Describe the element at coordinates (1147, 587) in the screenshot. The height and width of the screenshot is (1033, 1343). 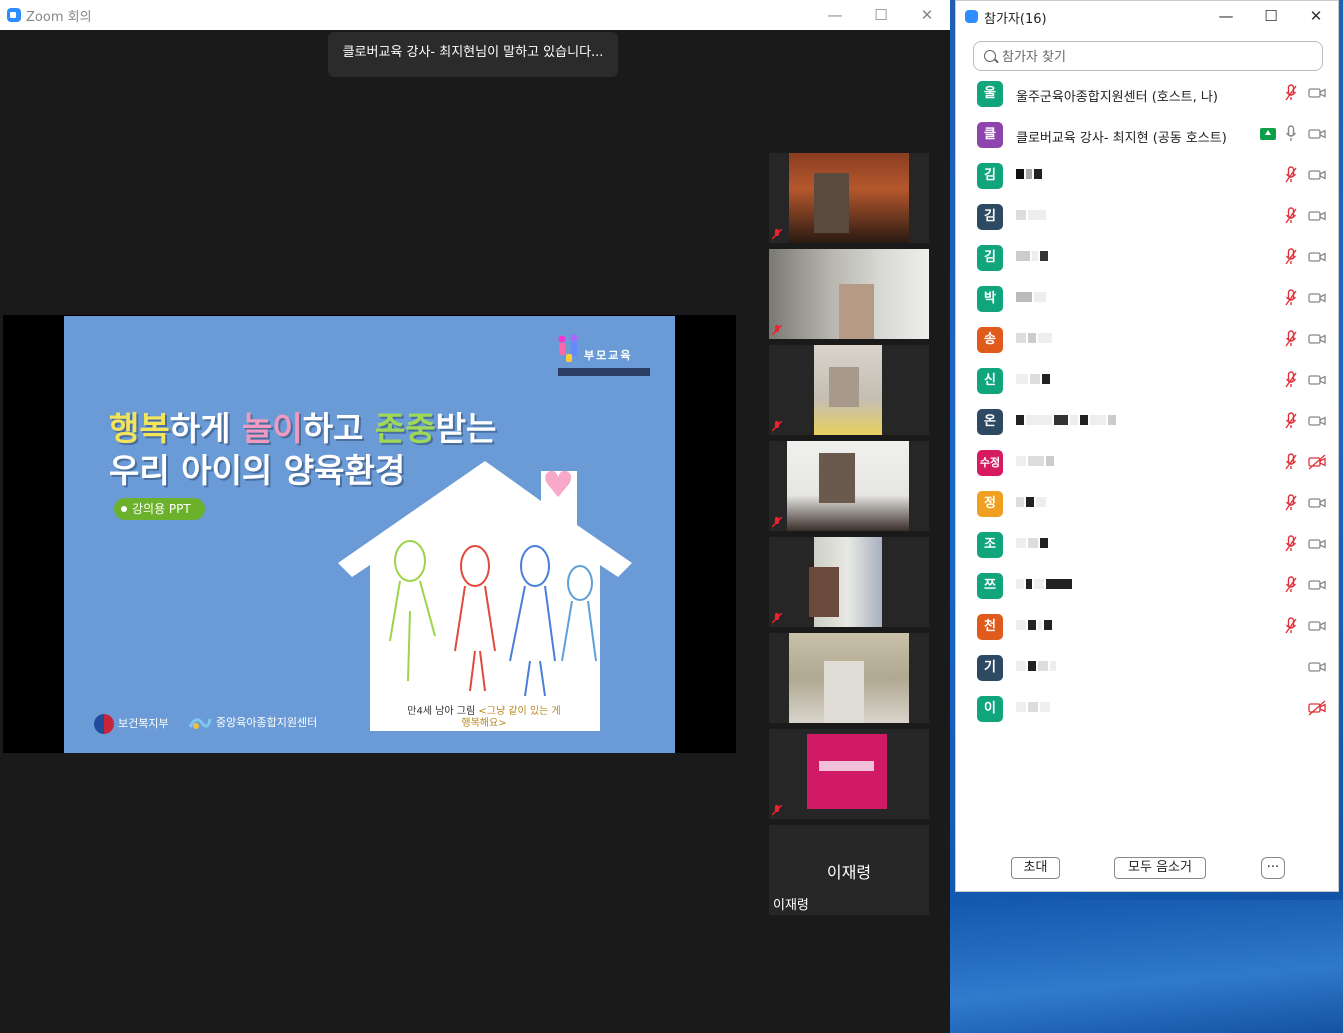
I see `participant-row: 쯔` at that location.